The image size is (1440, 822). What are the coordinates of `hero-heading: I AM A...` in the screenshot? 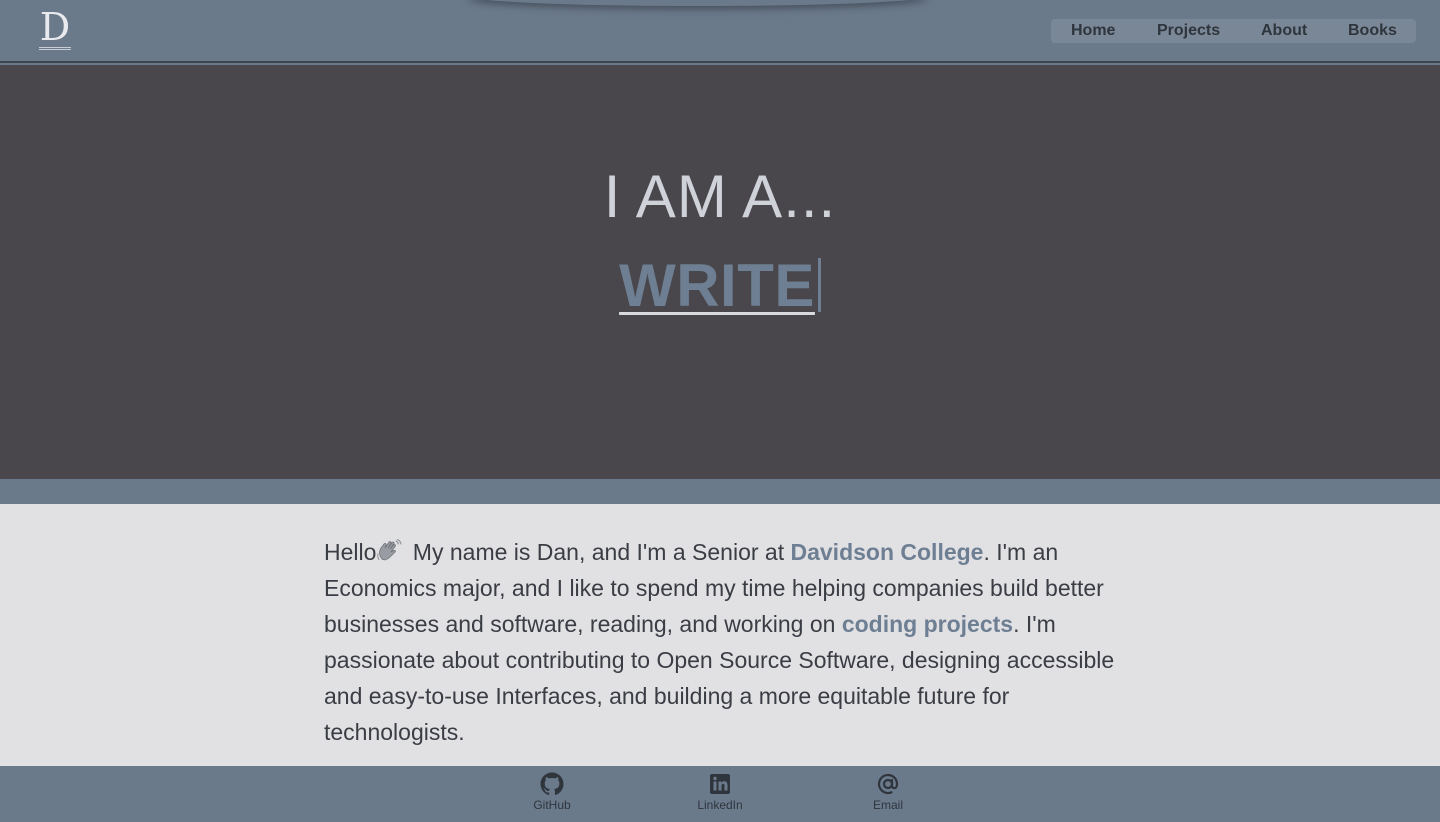 It's located at (720, 196).